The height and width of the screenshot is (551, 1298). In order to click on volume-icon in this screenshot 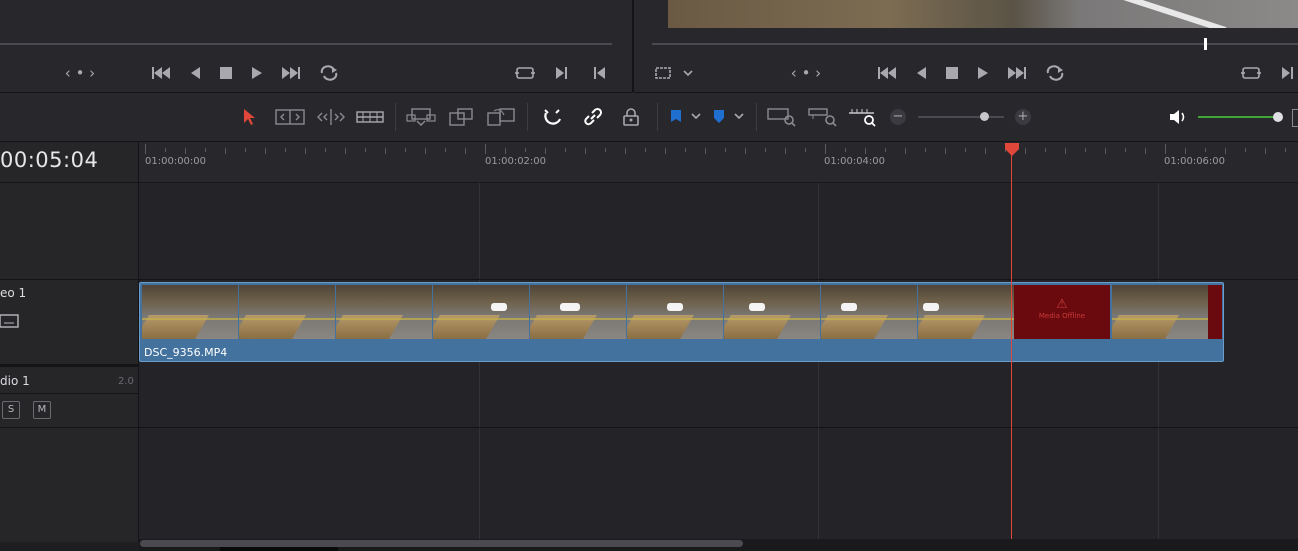, I will do `click(1179, 119)`.